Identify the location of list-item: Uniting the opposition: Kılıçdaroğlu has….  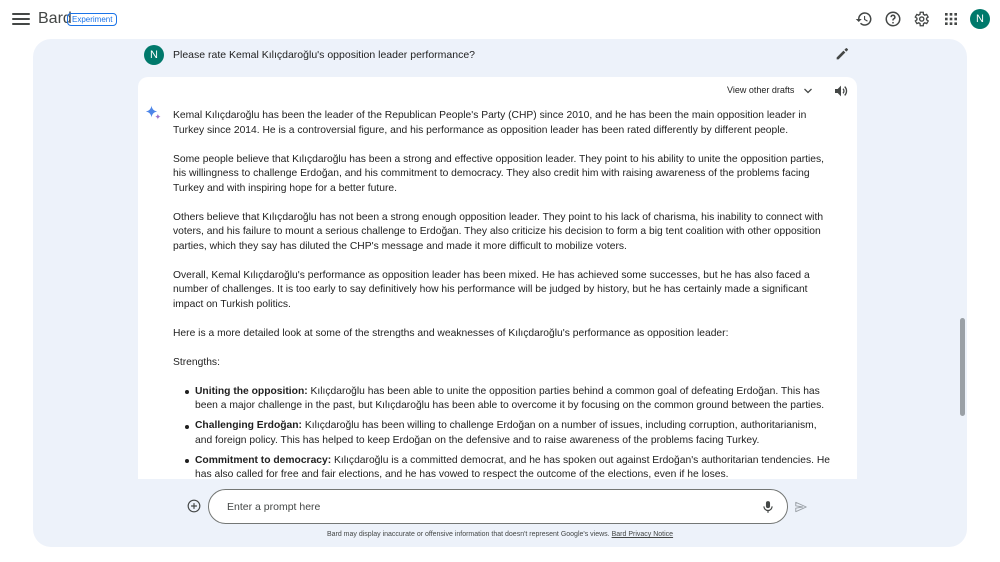
(509, 399).